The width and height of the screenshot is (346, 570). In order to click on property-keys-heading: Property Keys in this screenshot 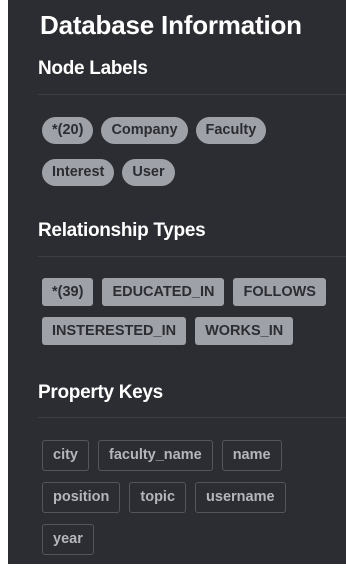, I will do `click(100, 392)`.